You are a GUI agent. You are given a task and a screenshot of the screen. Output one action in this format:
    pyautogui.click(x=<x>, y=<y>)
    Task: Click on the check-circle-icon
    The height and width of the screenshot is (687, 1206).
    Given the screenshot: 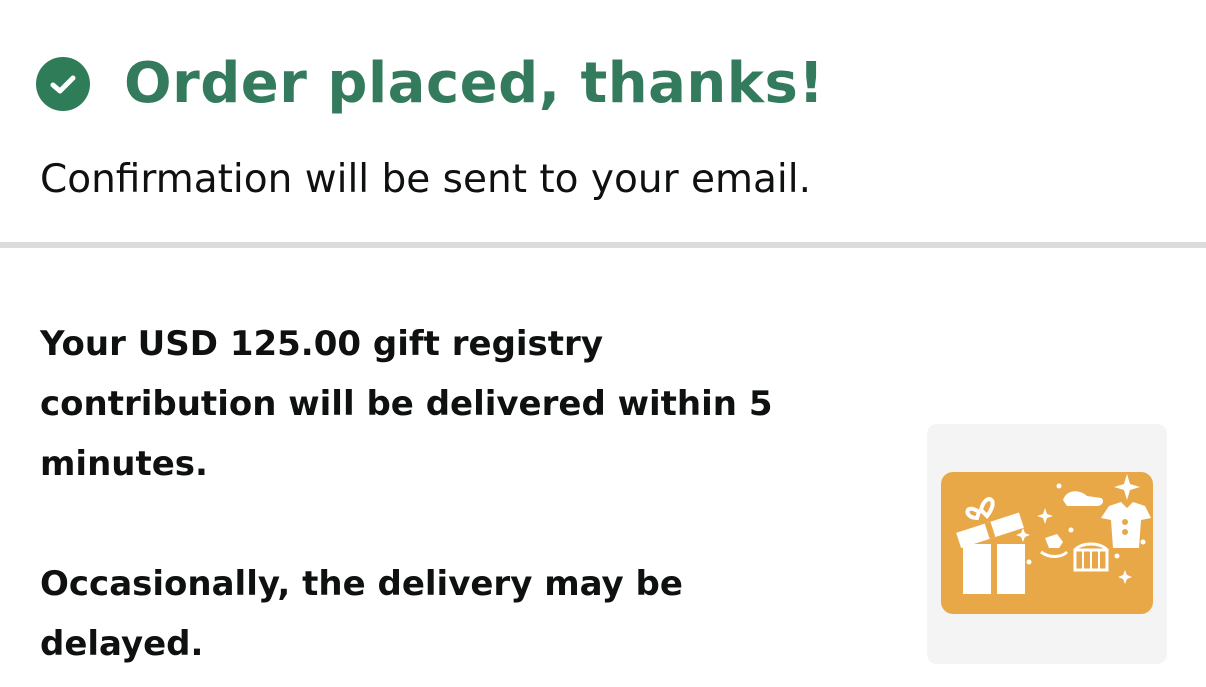 What is the action you would take?
    pyautogui.click(x=63, y=84)
    